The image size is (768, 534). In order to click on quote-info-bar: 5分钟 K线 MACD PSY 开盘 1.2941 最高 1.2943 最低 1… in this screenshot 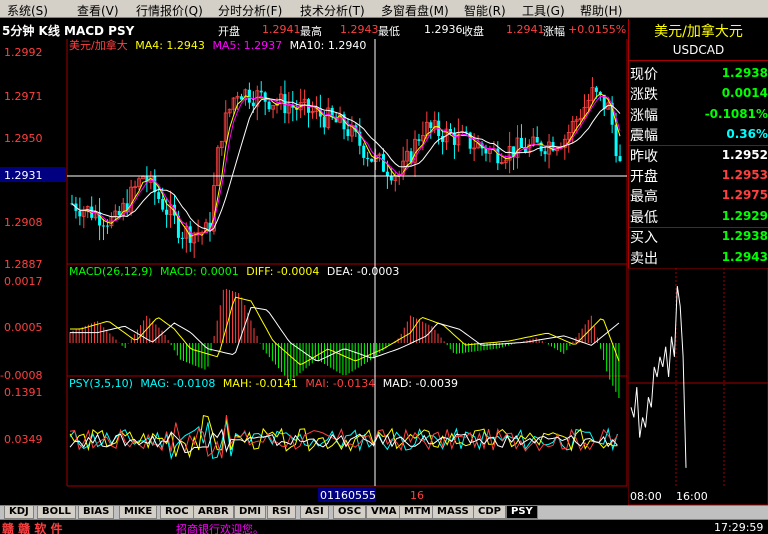, I will do `click(314, 29)`.